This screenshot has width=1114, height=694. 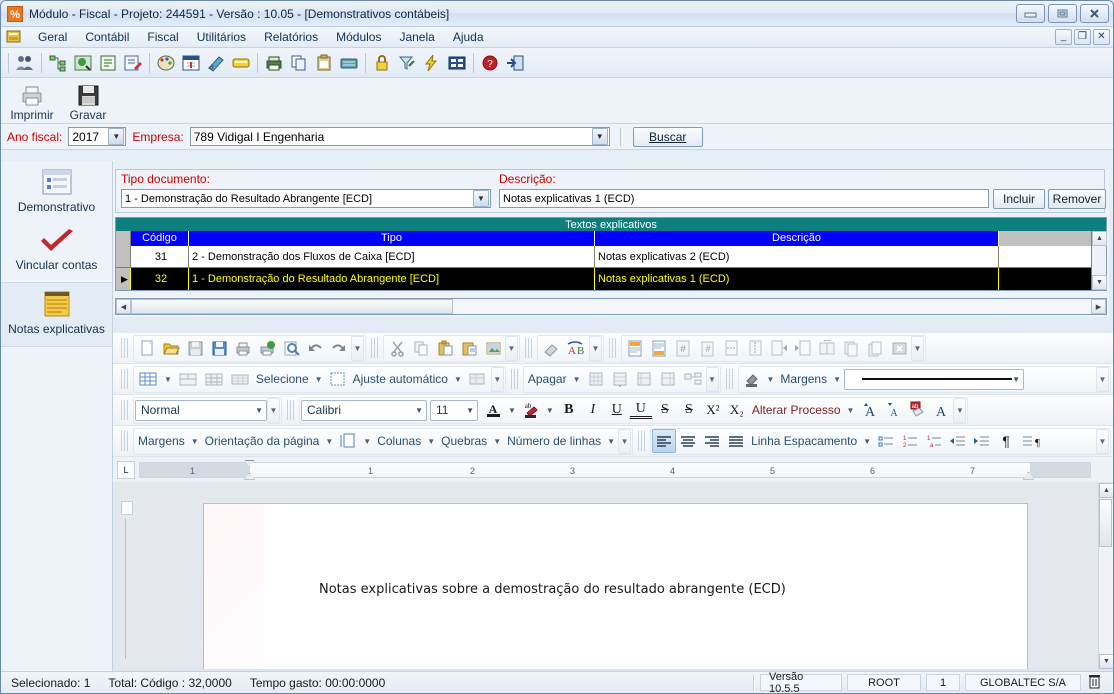 I want to click on convert-table-icon, so click(x=478, y=379).